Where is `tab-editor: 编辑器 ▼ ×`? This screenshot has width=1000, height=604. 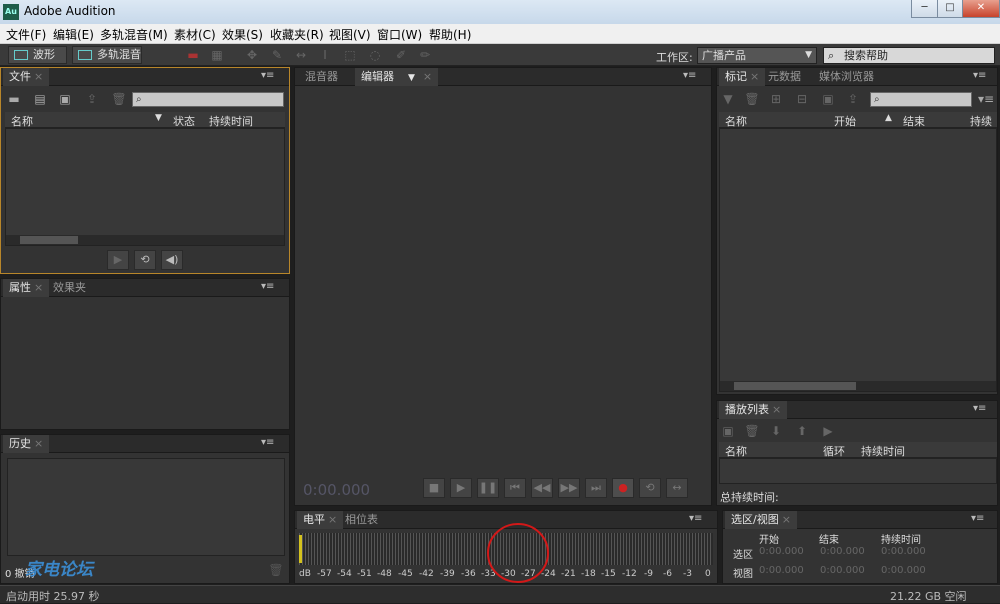 tab-editor: 编辑器 ▼ × is located at coordinates (397, 77).